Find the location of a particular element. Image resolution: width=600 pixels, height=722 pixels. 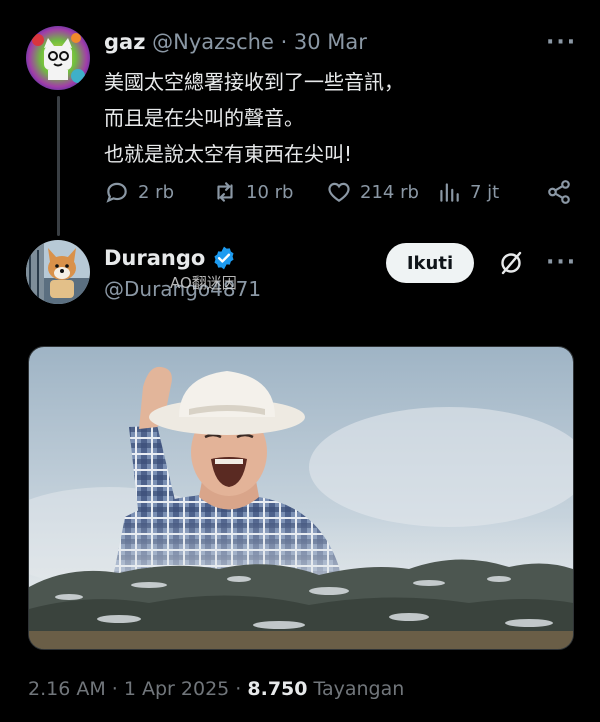

heart-icon is located at coordinates (339, 192).